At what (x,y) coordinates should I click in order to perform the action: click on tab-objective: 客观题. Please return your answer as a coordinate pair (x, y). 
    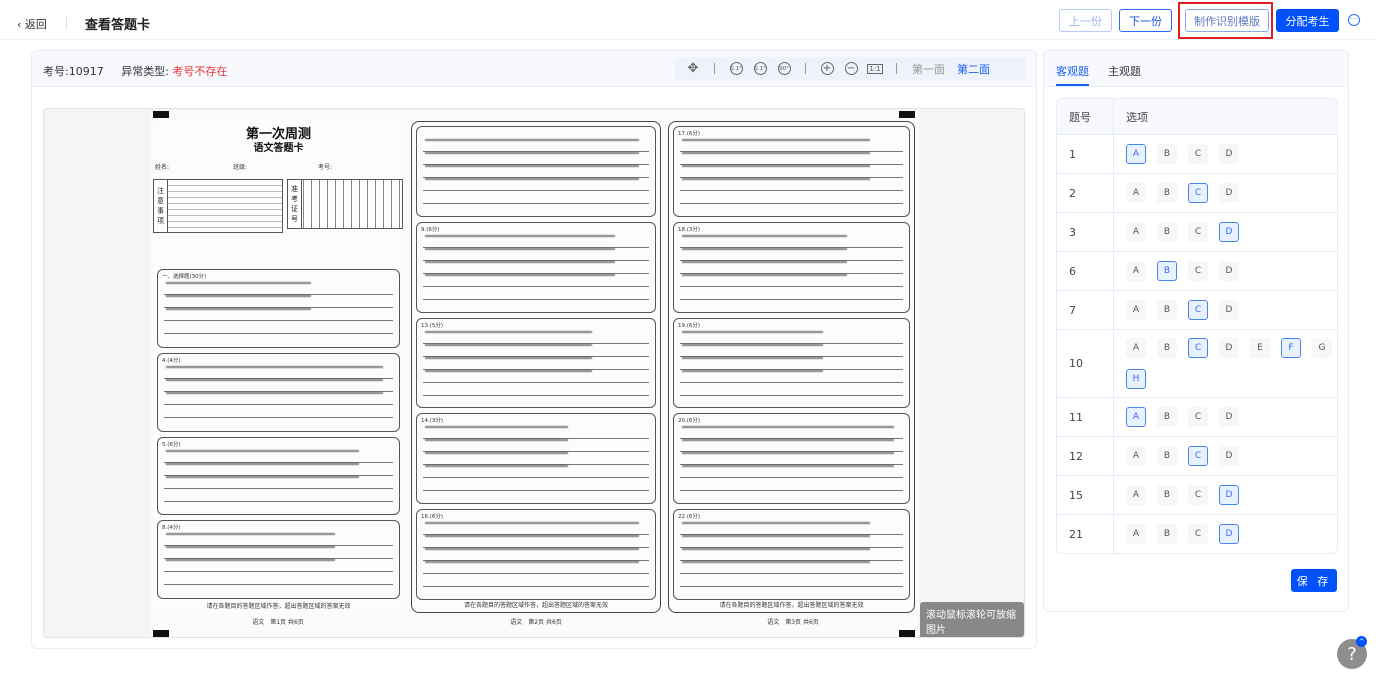
    Looking at the image, I should click on (1072, 74).